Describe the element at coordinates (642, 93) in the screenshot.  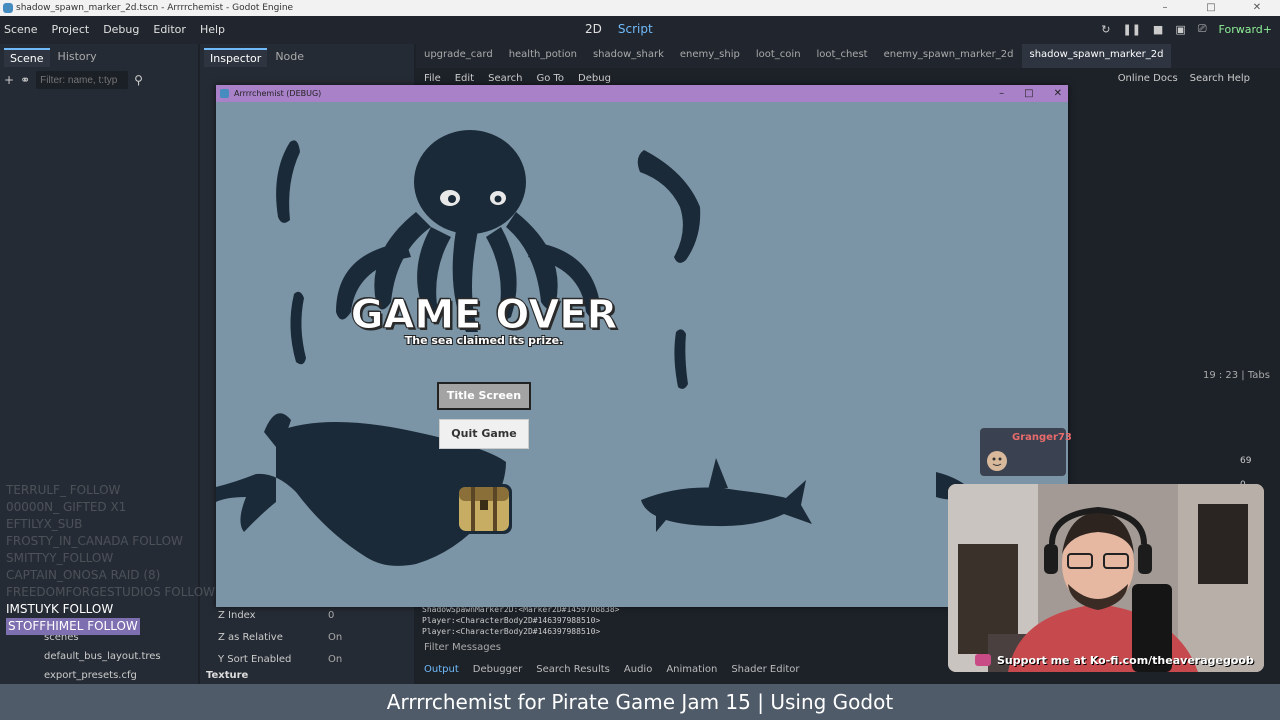
I see `game-window-titlebar: Arrrrchemist (DEBUG) – □ ✕` at that location.